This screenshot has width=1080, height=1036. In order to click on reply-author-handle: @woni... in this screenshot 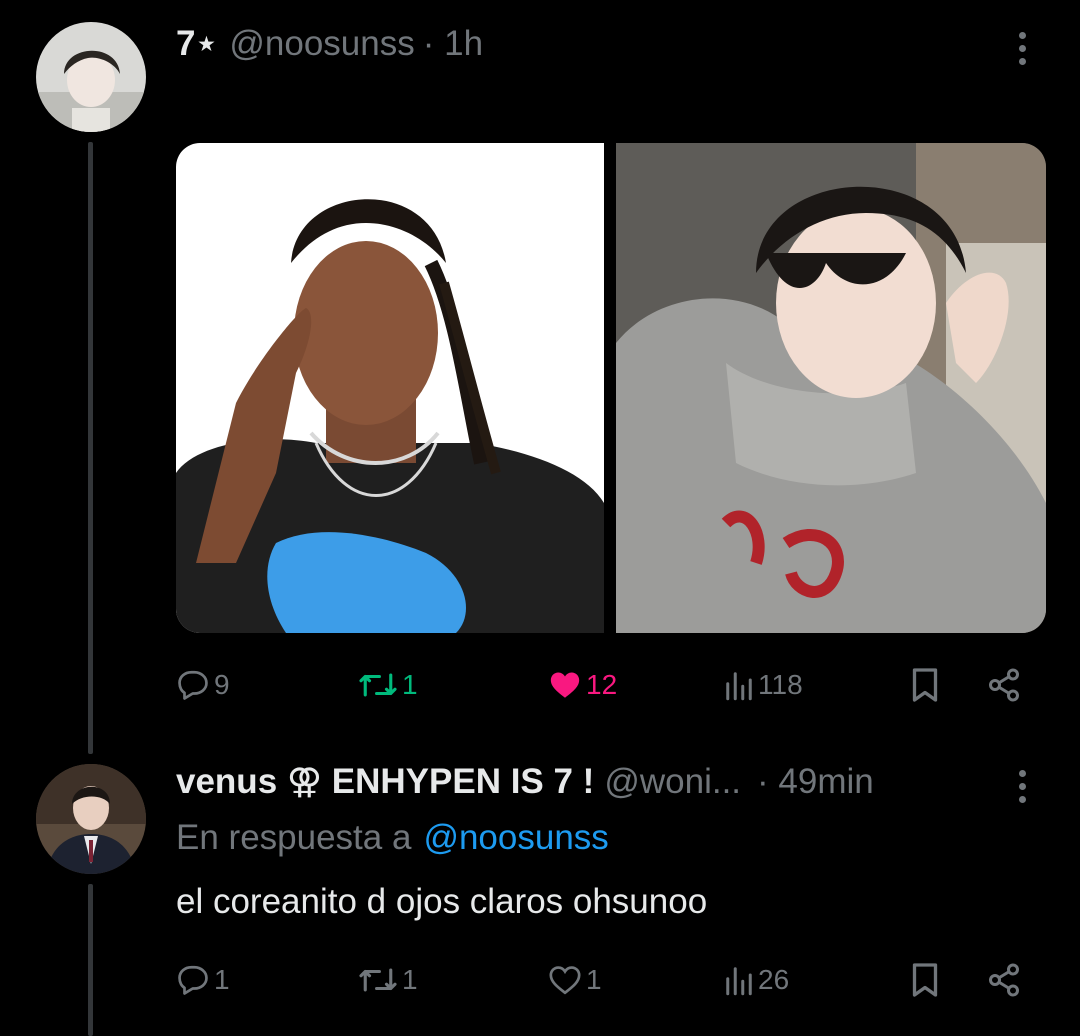, I will do `click(672, 782)`.